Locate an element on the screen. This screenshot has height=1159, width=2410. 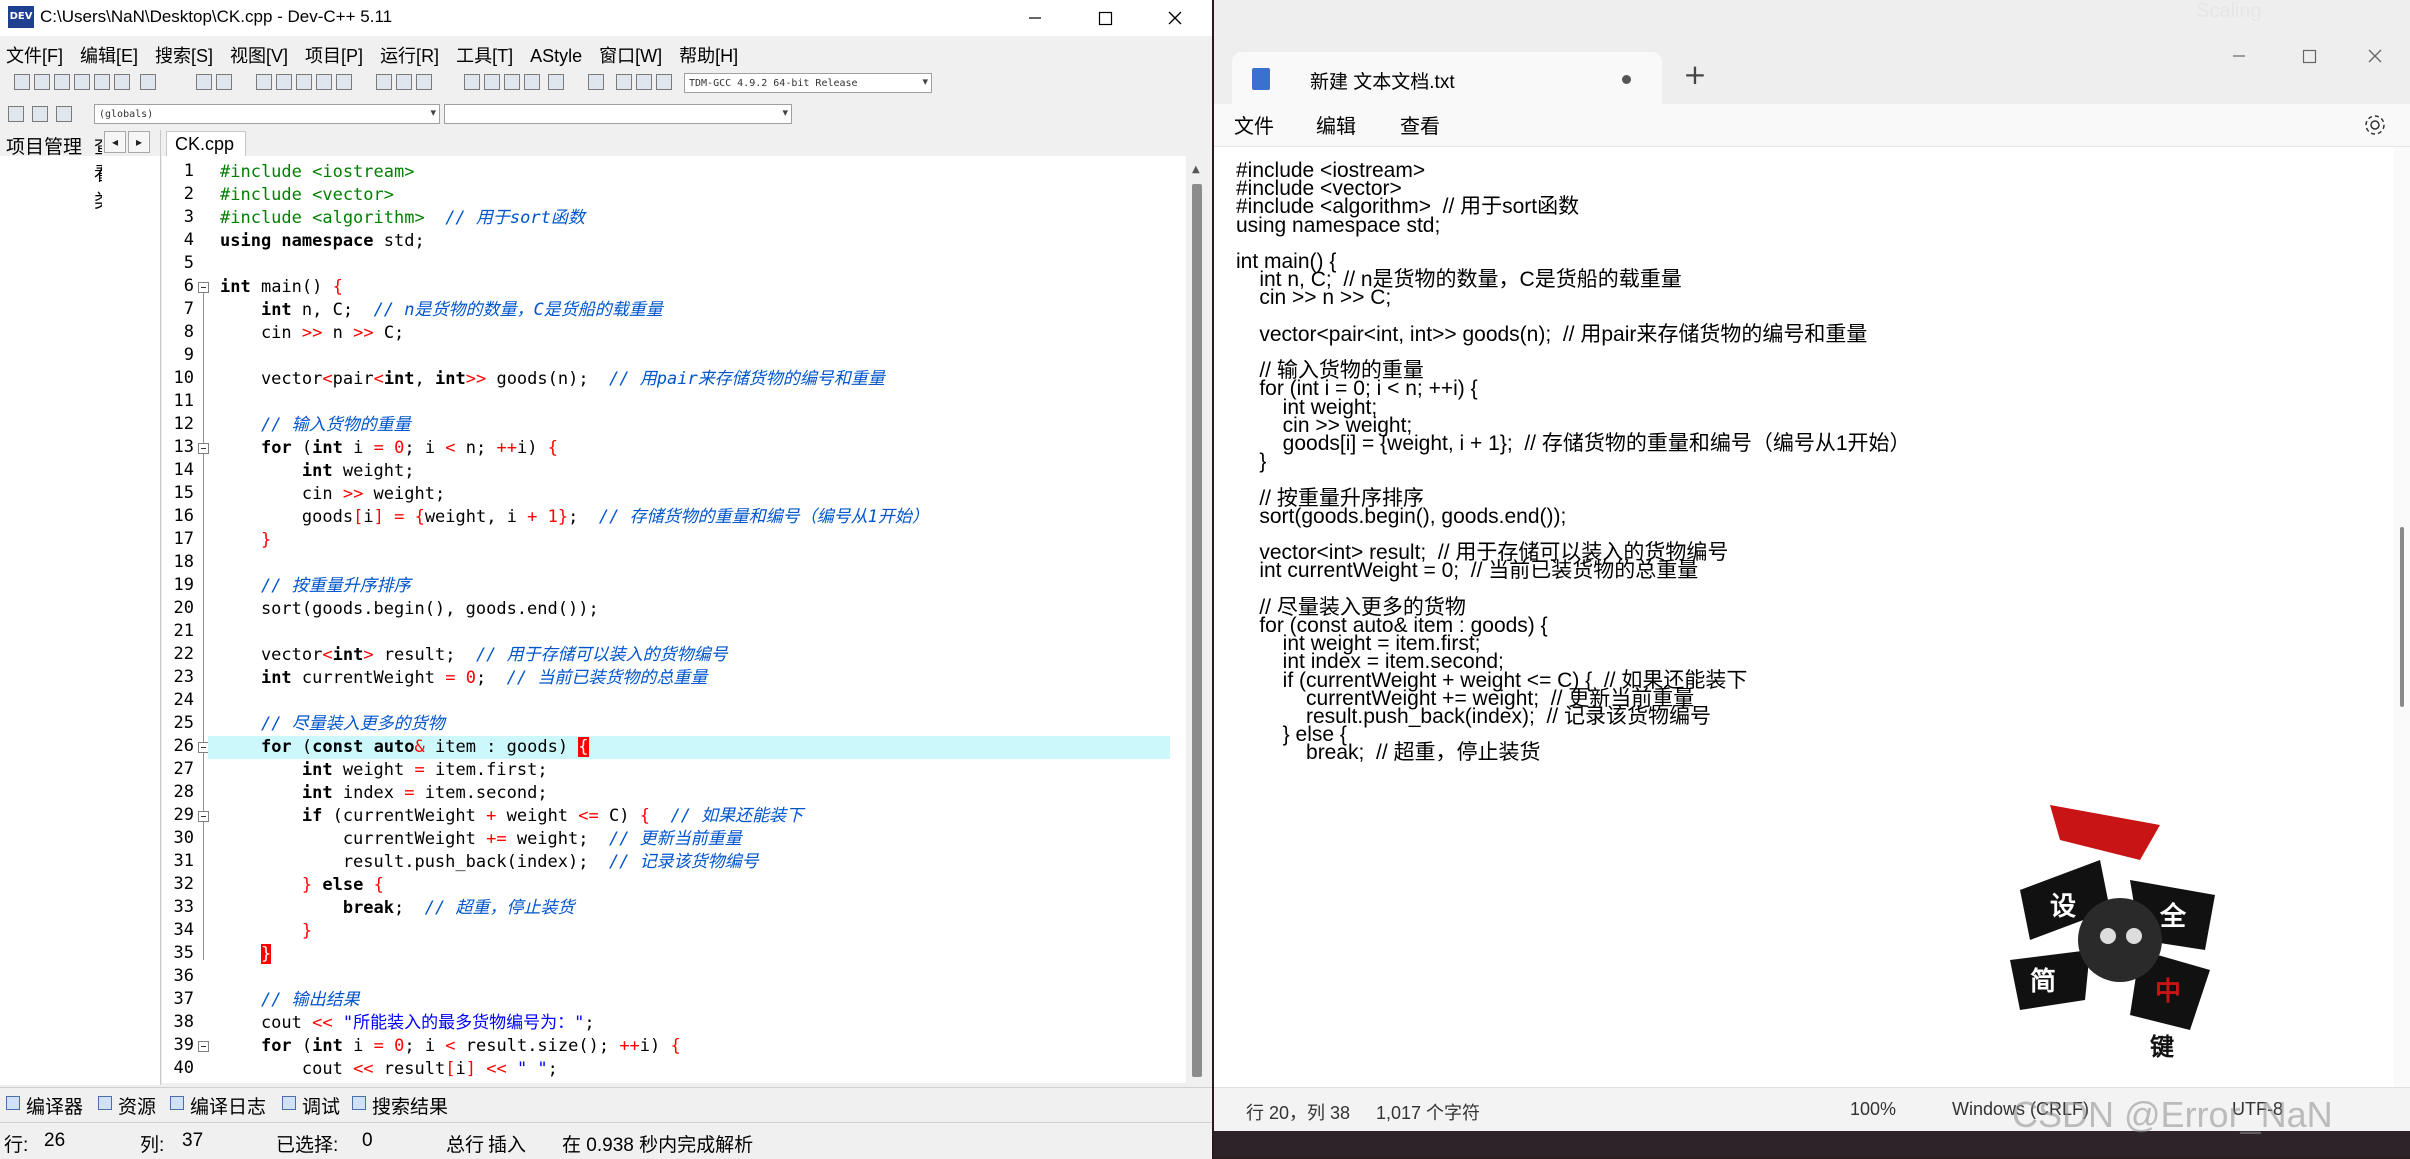
find-next-icon is located at coordinates (304, 82).